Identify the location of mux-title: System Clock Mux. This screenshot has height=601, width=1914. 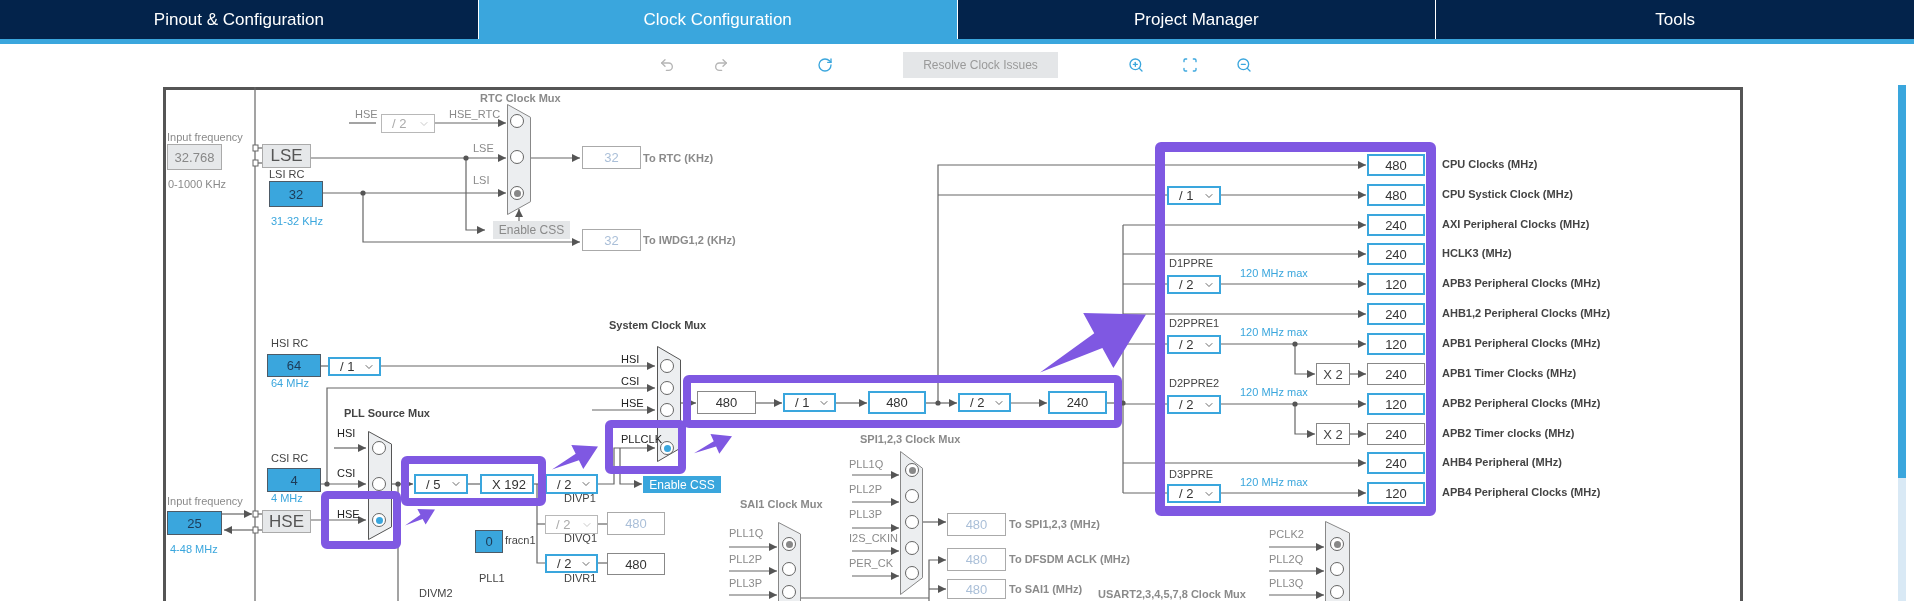
(658, 325).